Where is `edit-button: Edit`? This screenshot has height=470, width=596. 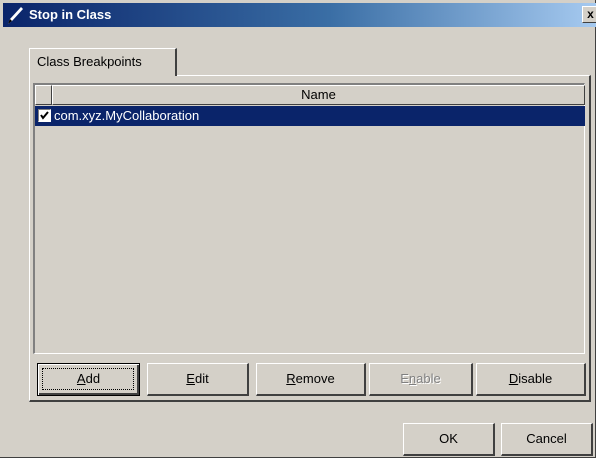 edit-button: Edit is located at coordinates (198, 379).